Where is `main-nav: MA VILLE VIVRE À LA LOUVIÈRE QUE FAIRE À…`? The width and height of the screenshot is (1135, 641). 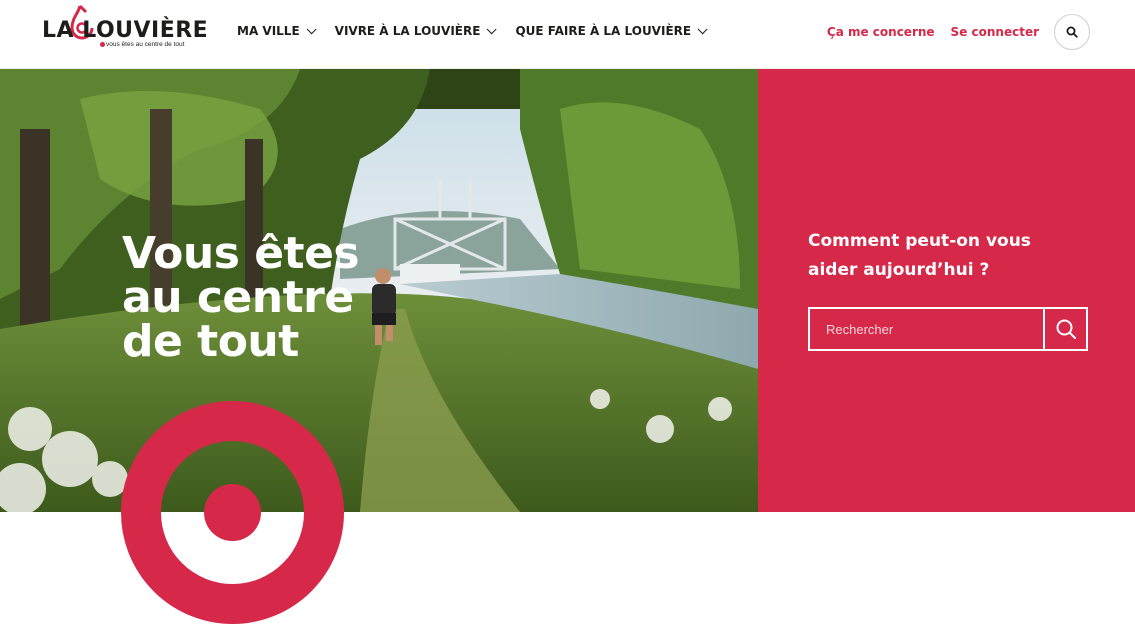
main-nav: MA VILLE VIVRE À LA LOUVIÈRE QUE FAIRE À… is located at coordinates (472, 30).